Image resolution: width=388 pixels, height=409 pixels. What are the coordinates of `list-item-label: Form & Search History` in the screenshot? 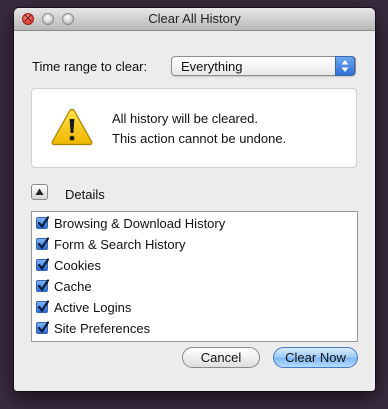 It's located at (120, 244).